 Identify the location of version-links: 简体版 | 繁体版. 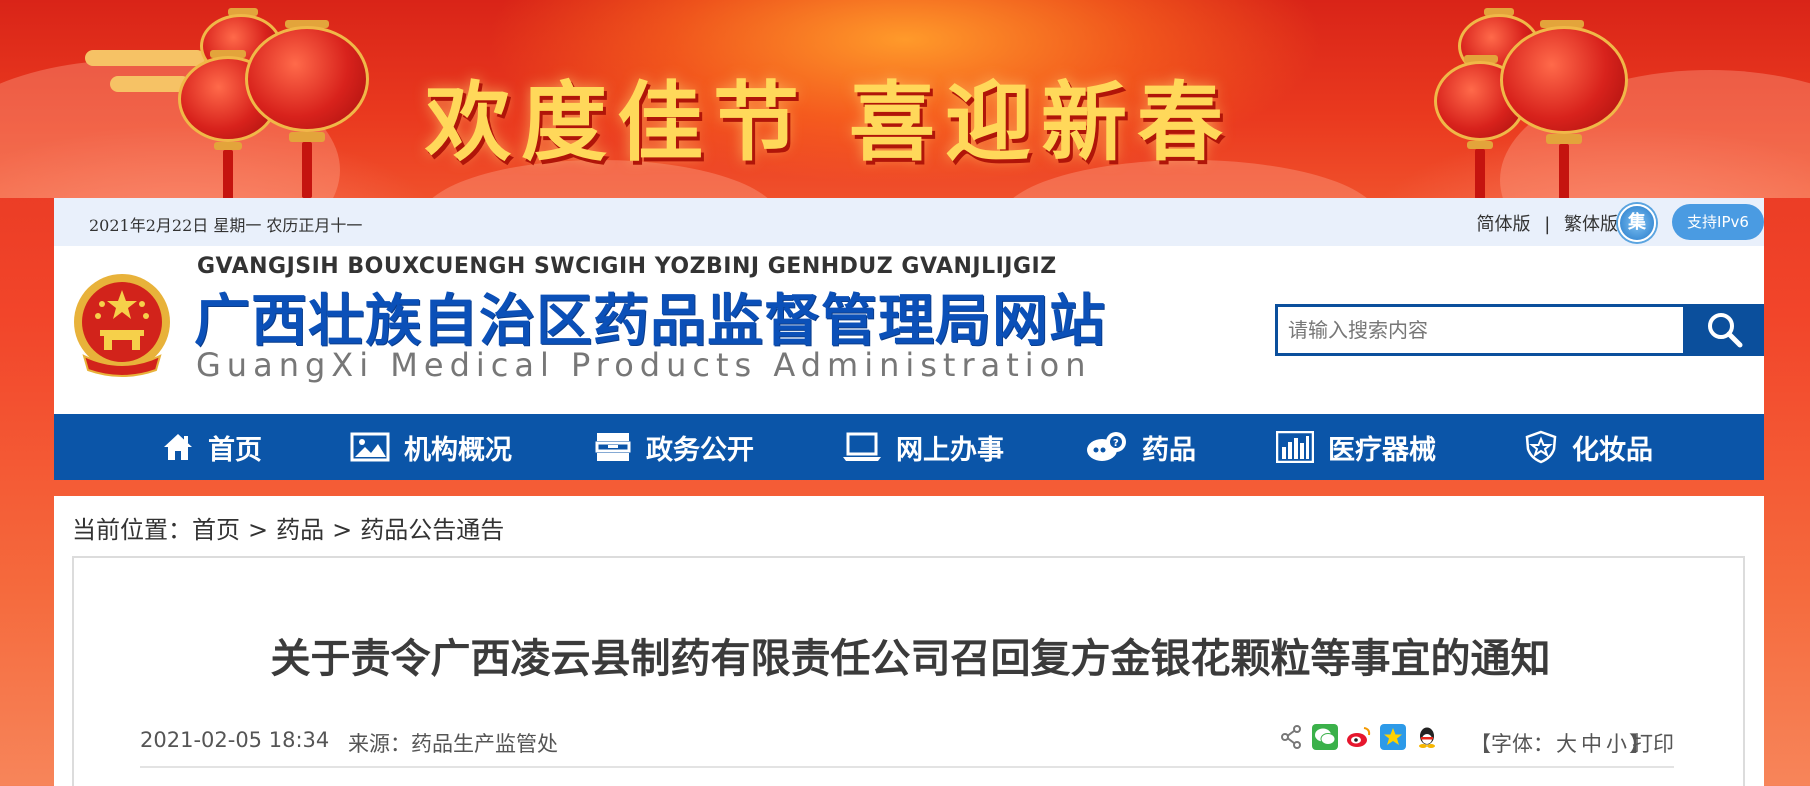
(1547, 223).